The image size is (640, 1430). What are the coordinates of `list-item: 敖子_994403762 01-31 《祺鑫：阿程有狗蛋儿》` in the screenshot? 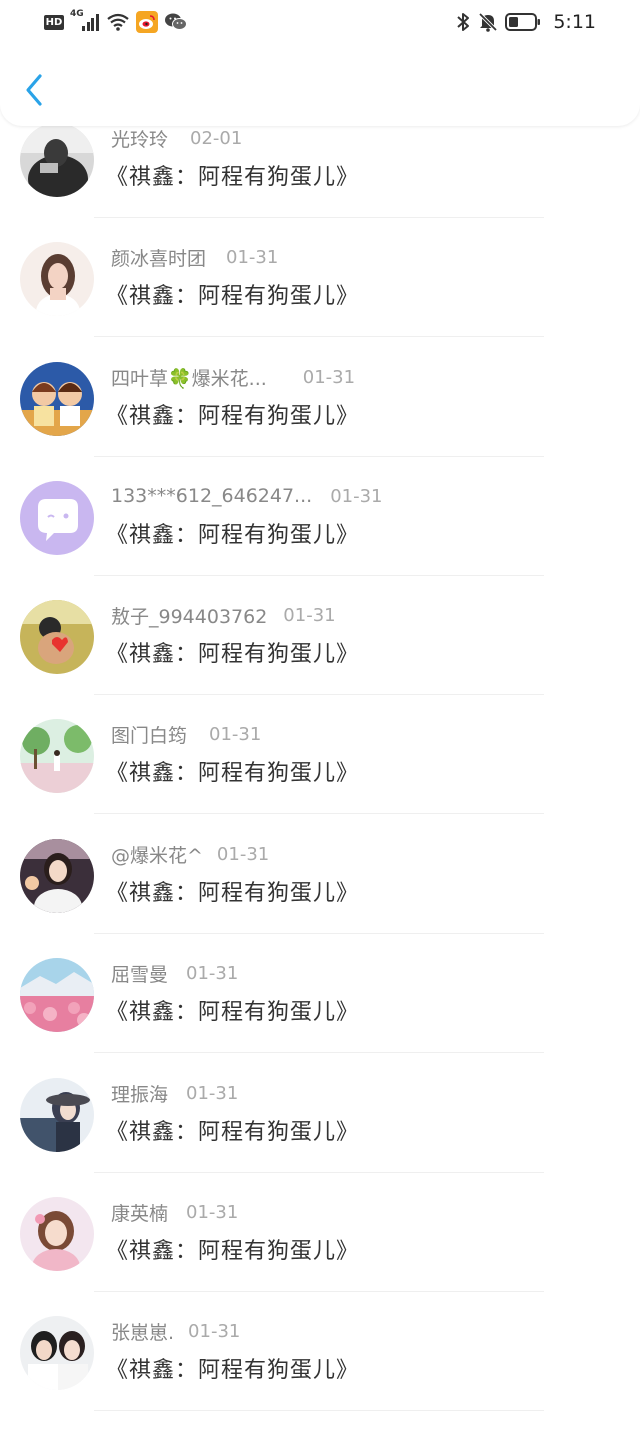 It's located at (320, 654).